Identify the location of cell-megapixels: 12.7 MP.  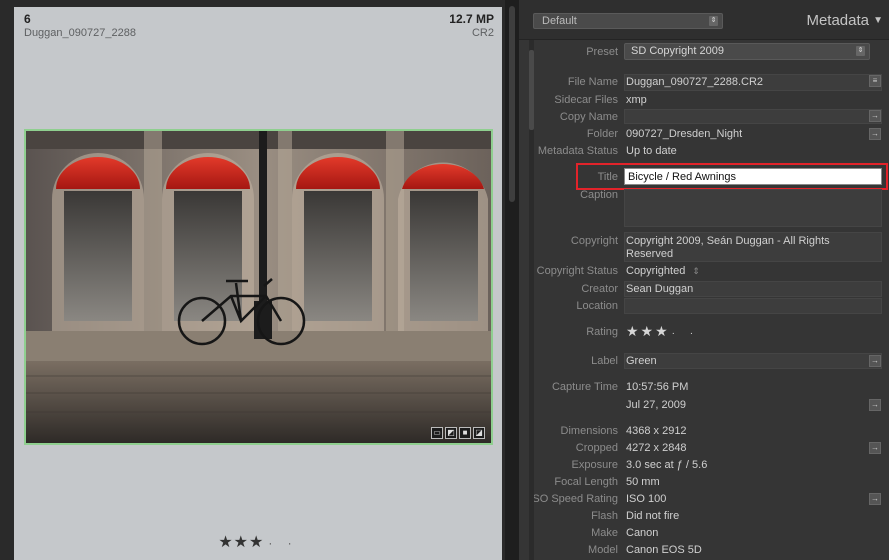
(471, 19).